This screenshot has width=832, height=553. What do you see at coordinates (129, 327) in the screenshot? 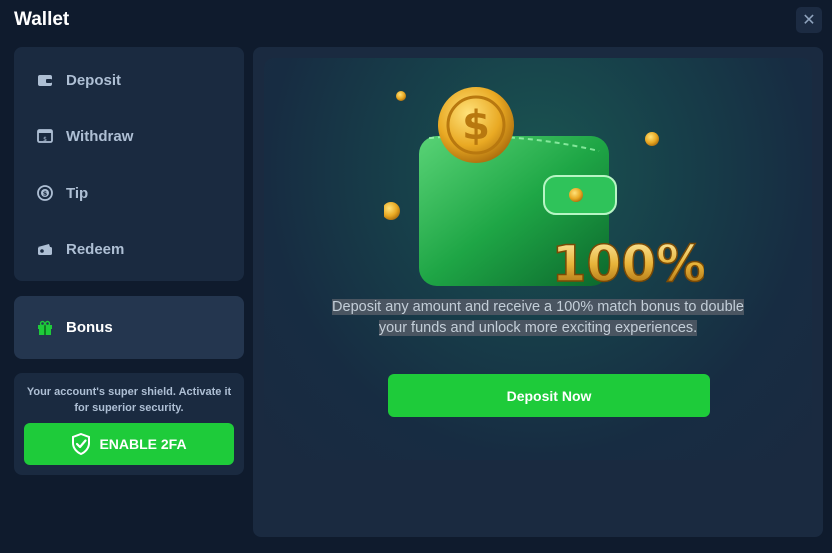
I see `sidebar-item-bonus: Bonus` at bounding box center [129, 327].